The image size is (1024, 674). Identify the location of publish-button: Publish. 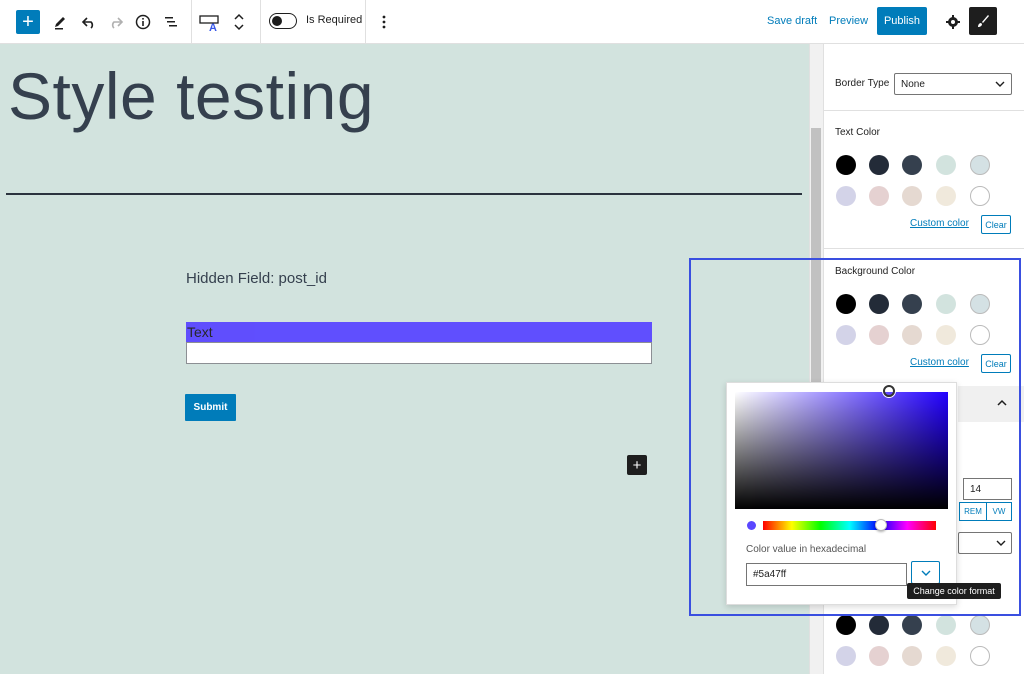
(902, 21).